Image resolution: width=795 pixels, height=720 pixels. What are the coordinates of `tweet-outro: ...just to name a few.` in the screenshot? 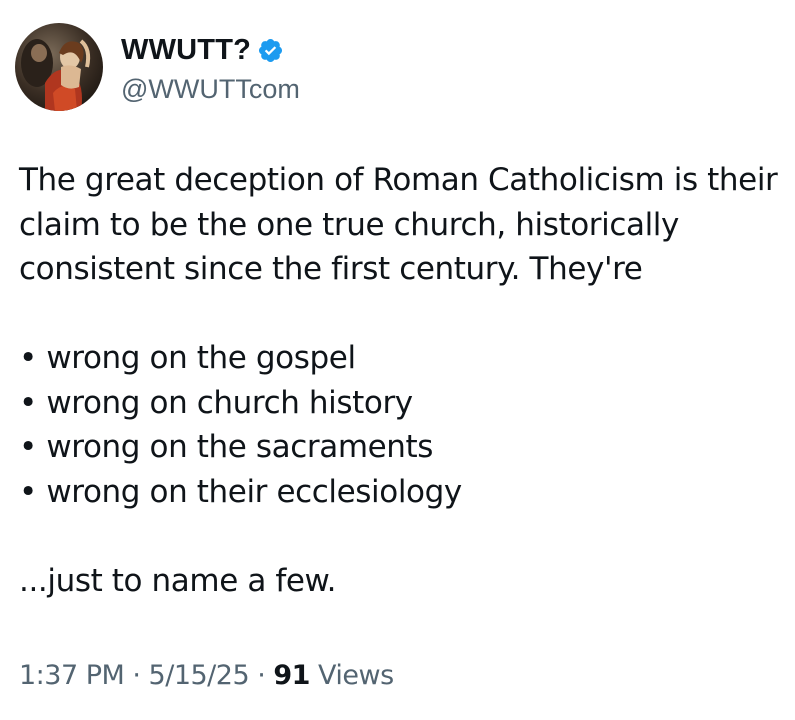 It's located at (178, 580).